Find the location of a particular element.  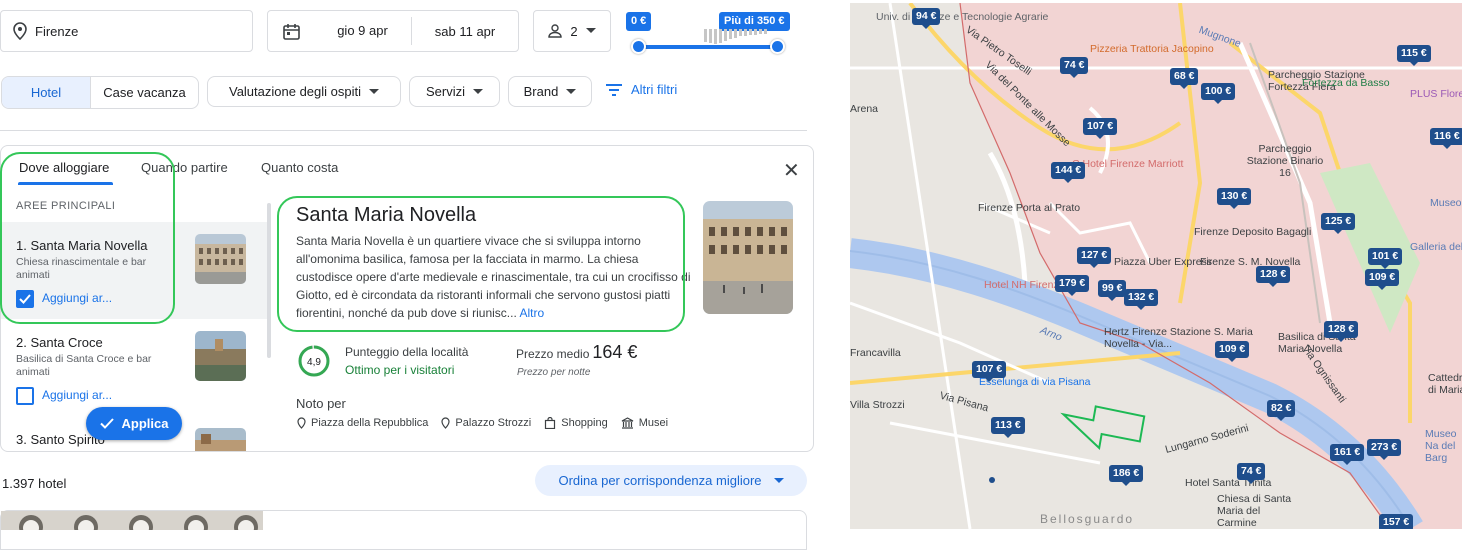

highlight-area-selection is located at coordinates (87, 238).